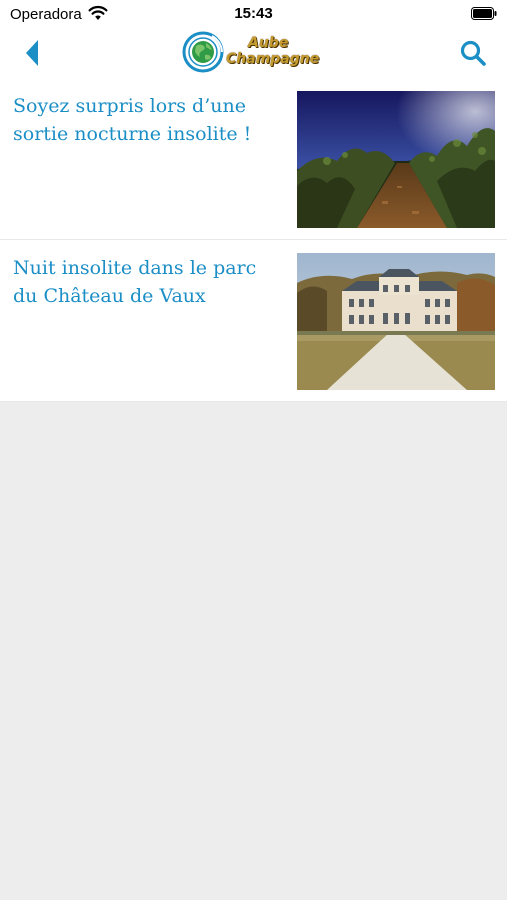 The height and width of the screenshot is (900, 507). I want to click on chevron-left-icon, so click(32, 53).